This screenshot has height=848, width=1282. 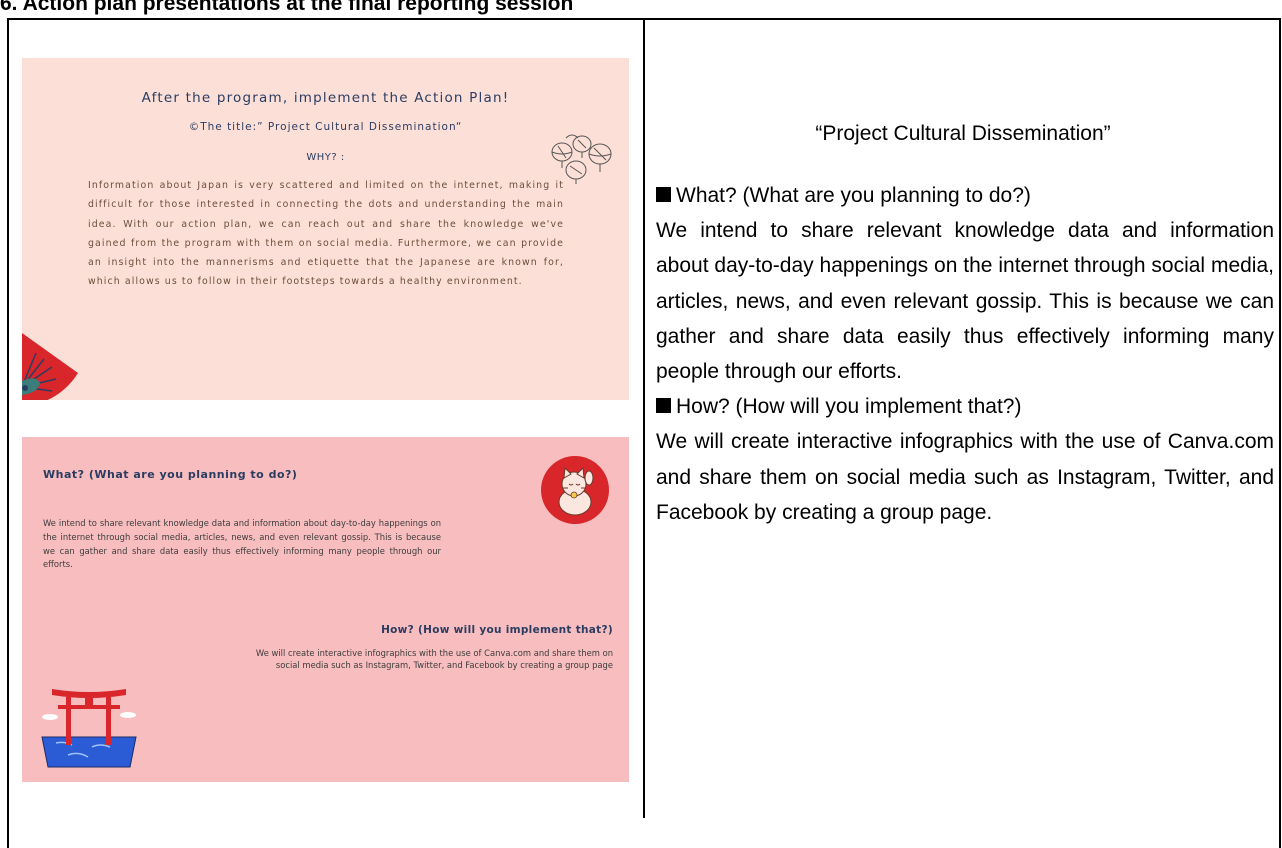 What do you see at coordinates (575, 490) in the screenshot?
I see `lucky-cat-icon` at bounding box center [575, 490].